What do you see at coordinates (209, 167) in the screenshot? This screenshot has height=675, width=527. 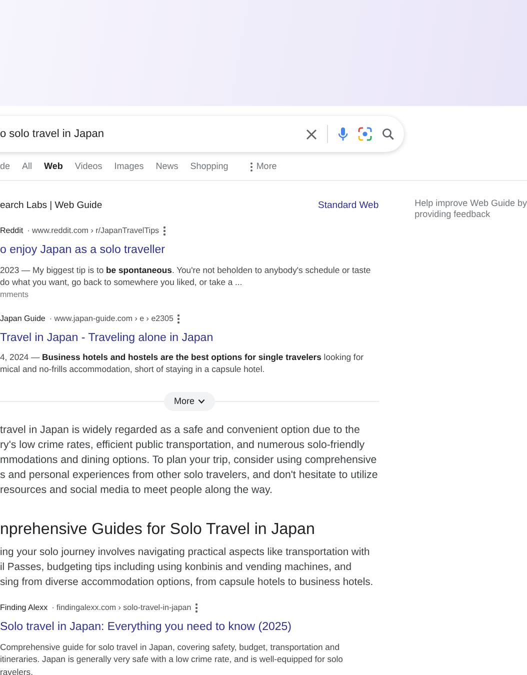 I see `tab: Shopping` at bounding box center [209, 167].